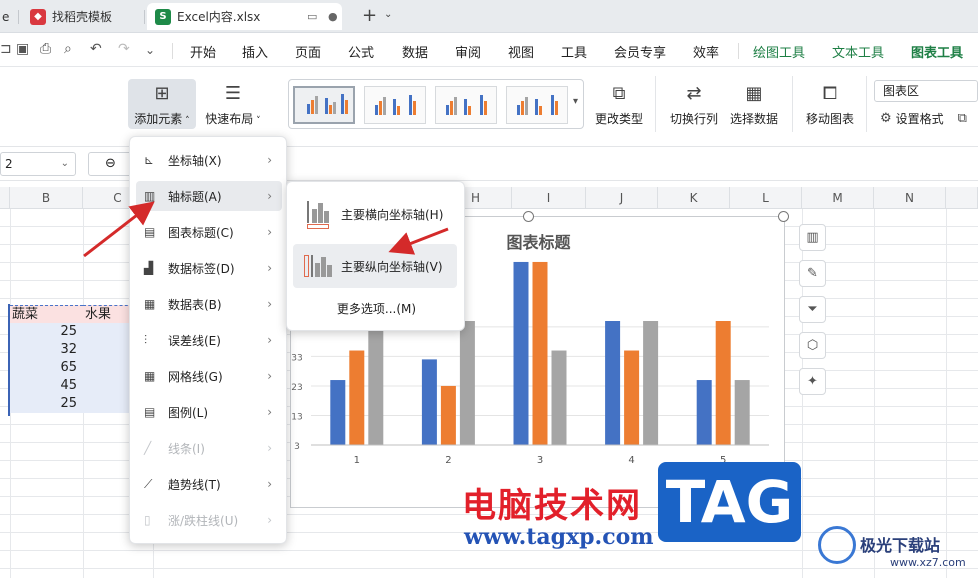 The width and height of the screenshot is (978, 578). What do you see at coordinates (729, 502) in the screenshot?
I see `watermark-tag-logo: TAG` at bounding box center [729, 502].